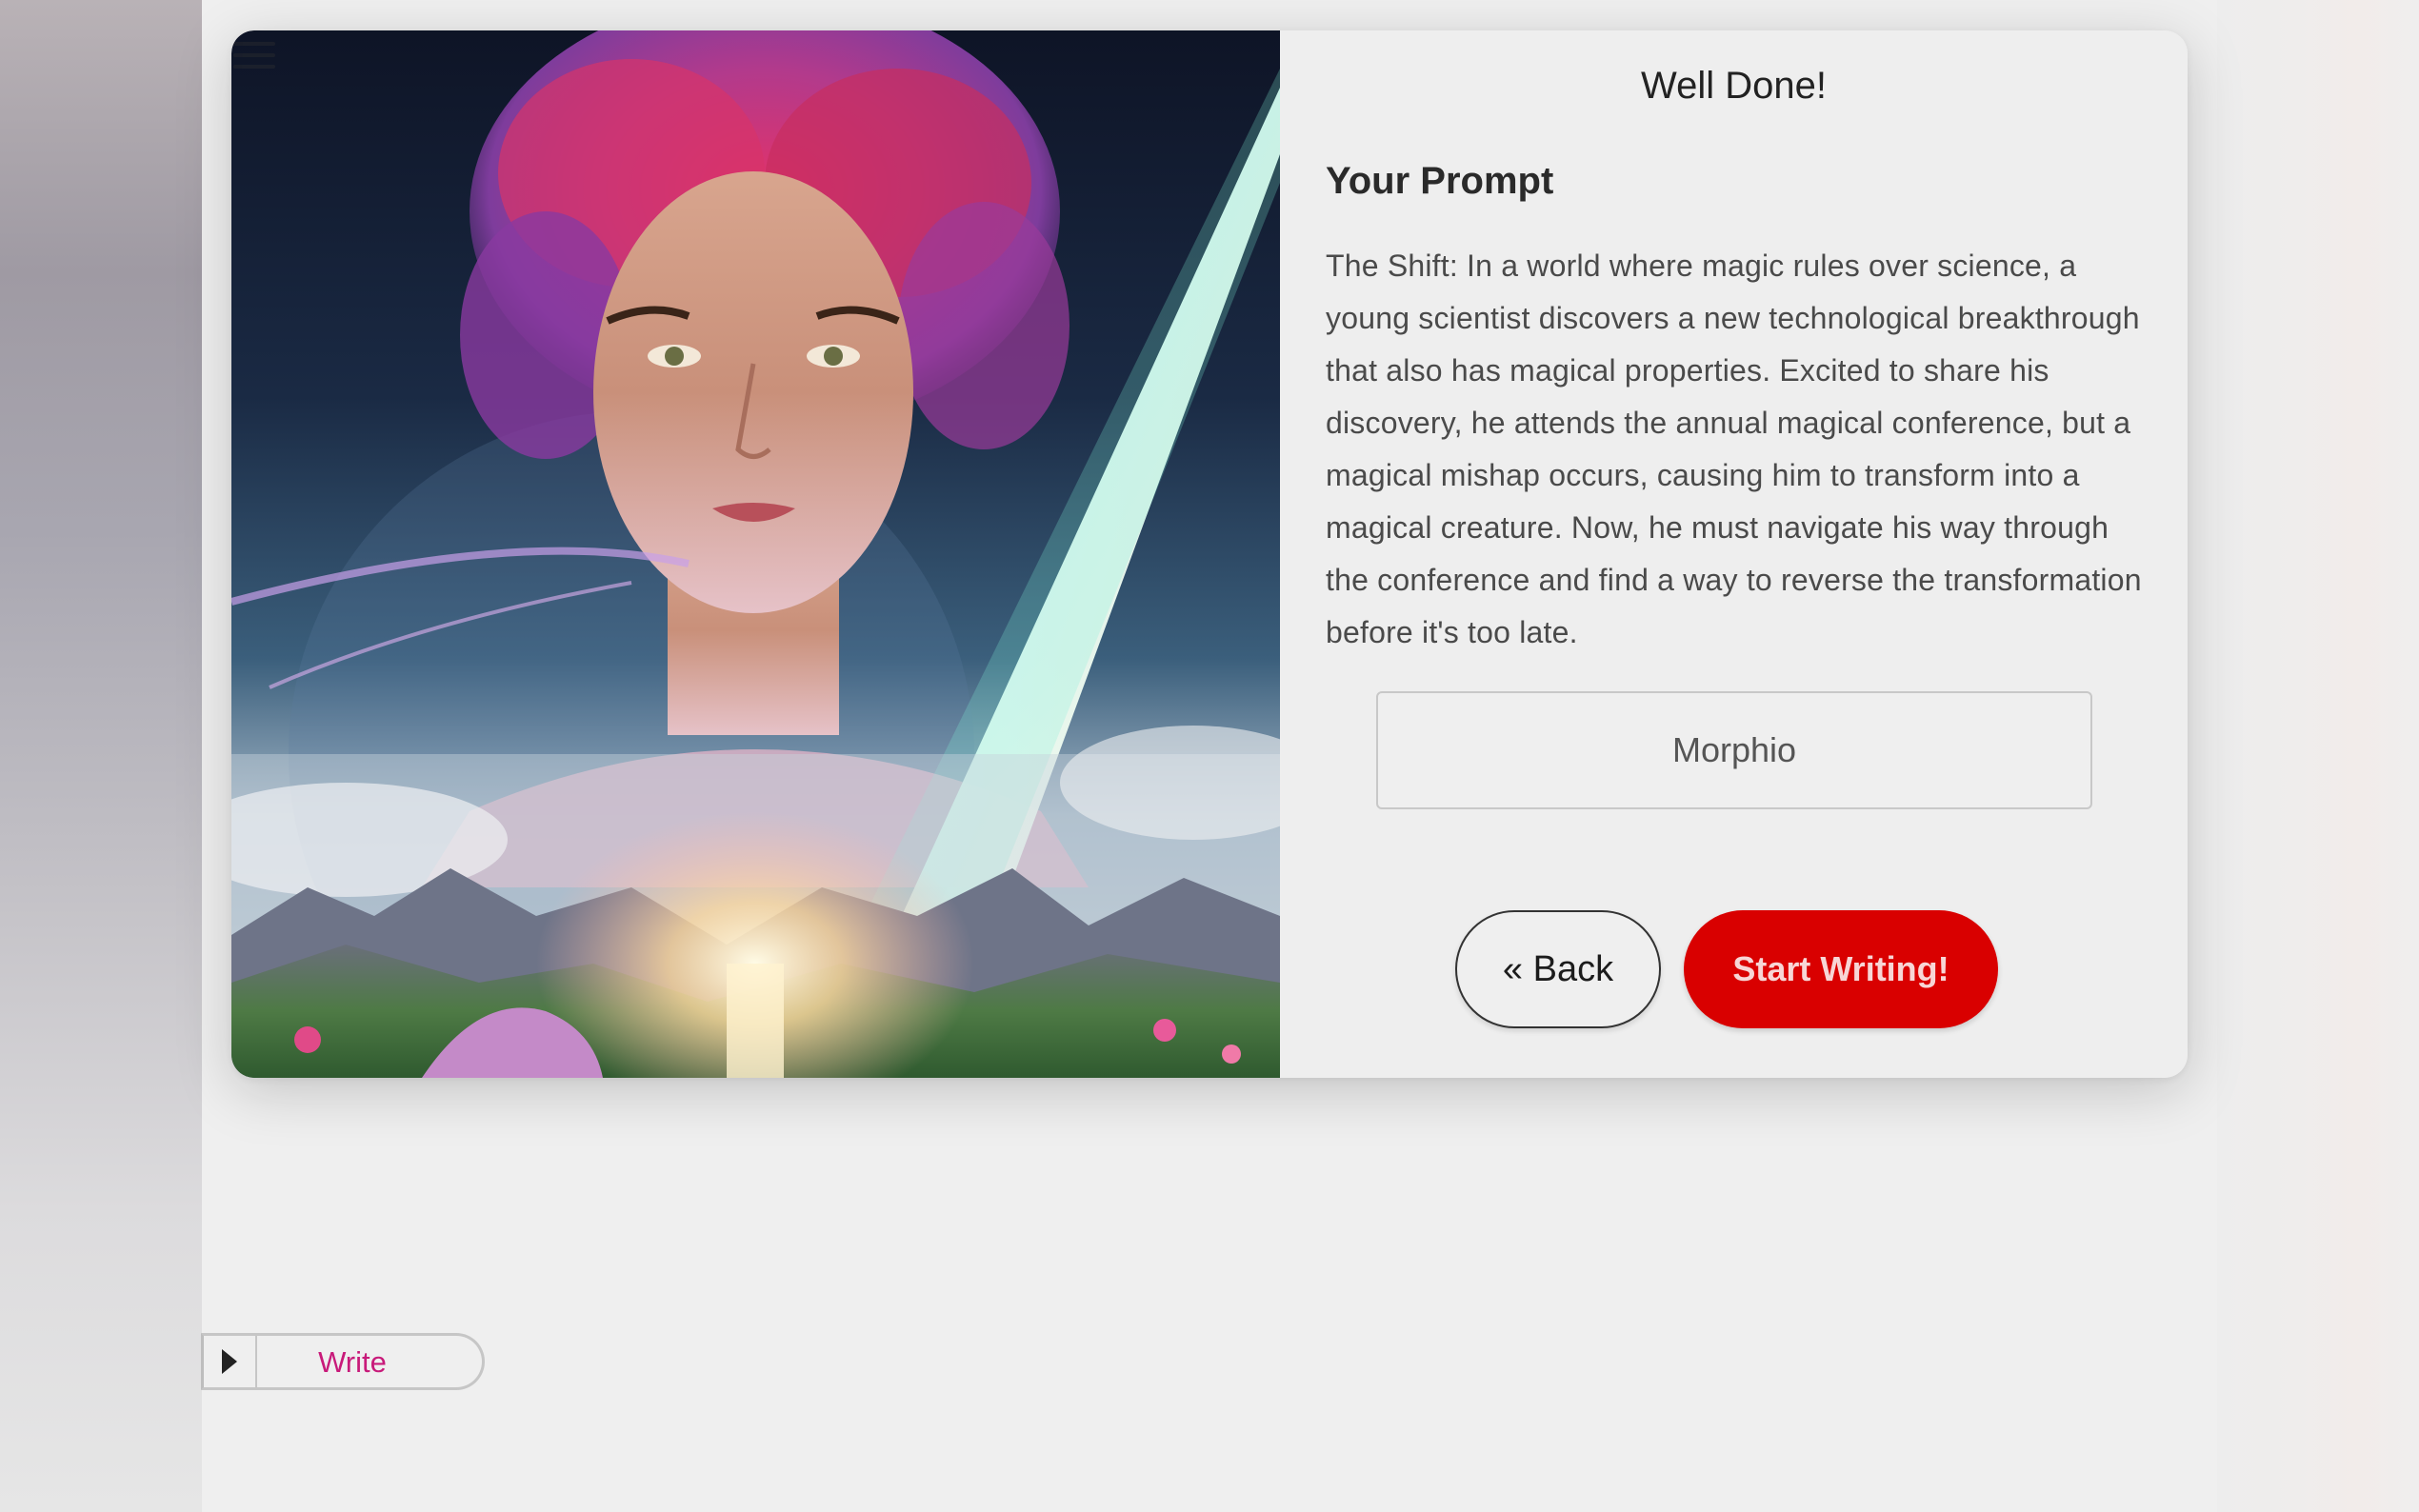 Image resolution: width=2419 pixels, height=1512 pixels. I want to click on prompt-heading: Your Prompt, so click(1440, 181).